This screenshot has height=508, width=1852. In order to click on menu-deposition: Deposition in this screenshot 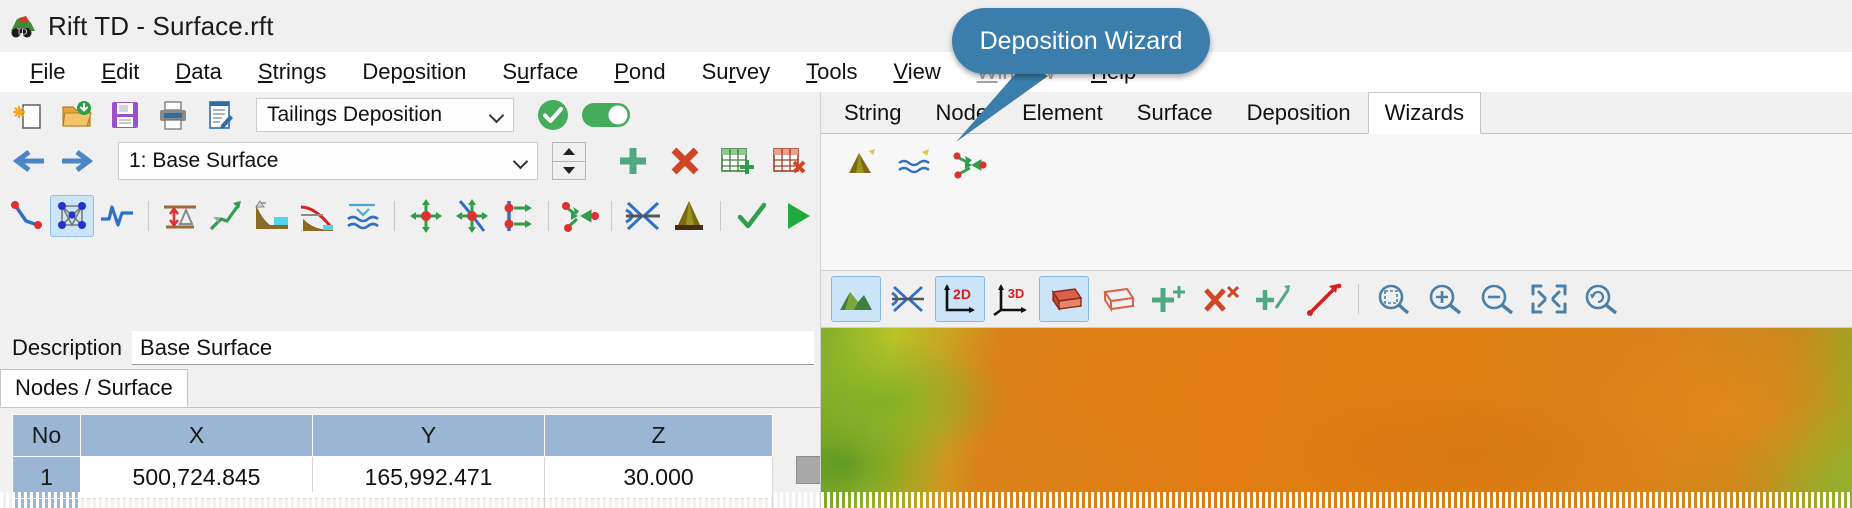, I will do `click(414, 72)`.